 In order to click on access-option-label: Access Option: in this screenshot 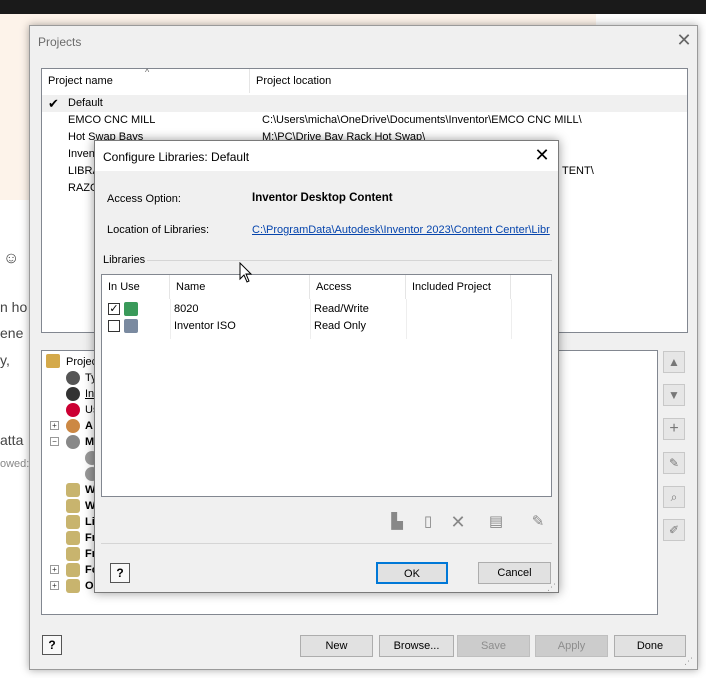, I will do `click(144, 199)`.